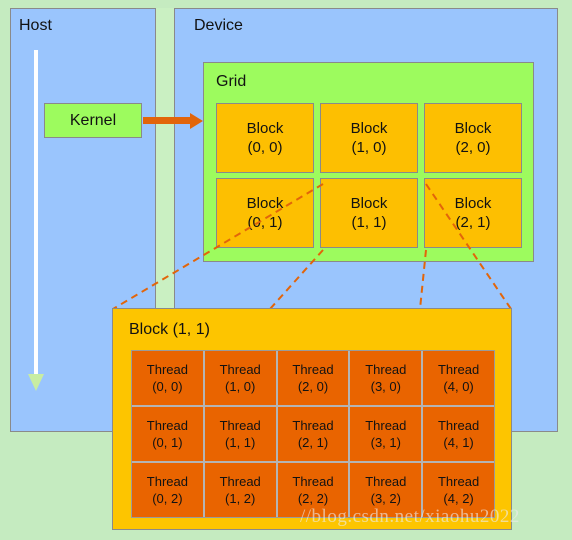  I want to click on thread-cell: Thread (2, 0), so click(313, 378).